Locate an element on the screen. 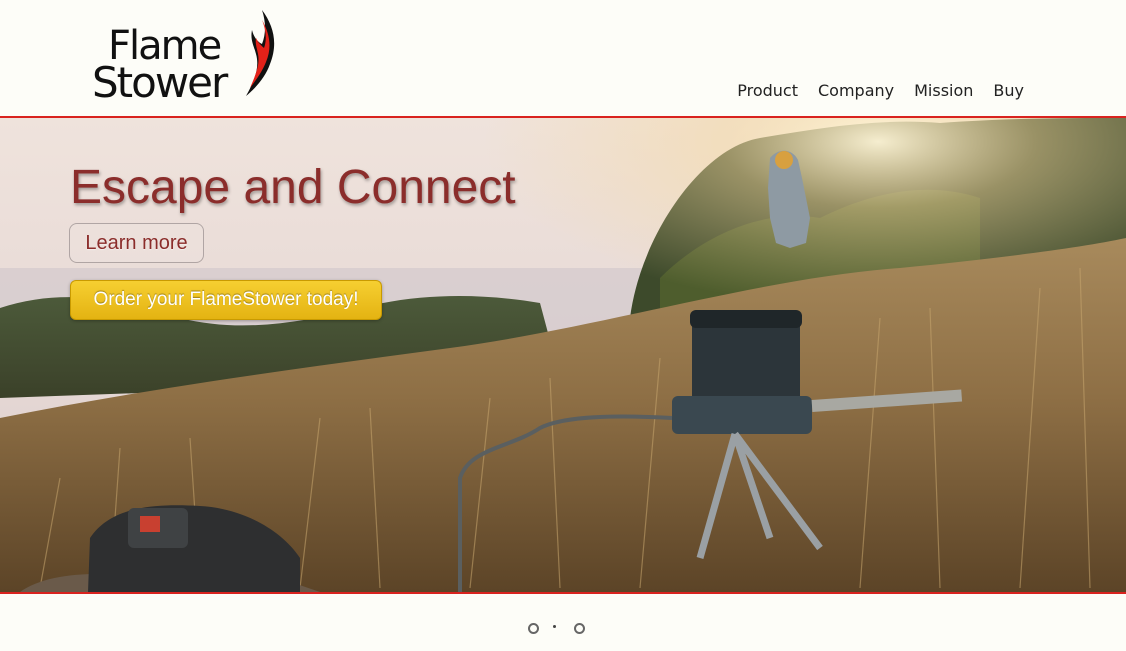  learn-more-button: Learn more is located at coordinates (136, 243).